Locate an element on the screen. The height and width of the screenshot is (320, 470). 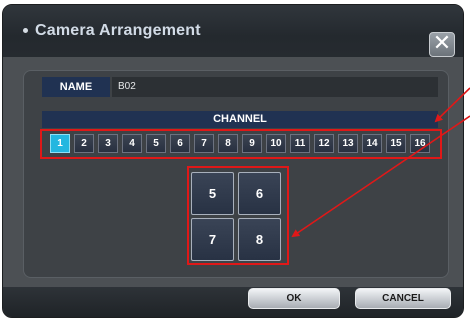
ok-button: OK is located at coordinates (294, 298).